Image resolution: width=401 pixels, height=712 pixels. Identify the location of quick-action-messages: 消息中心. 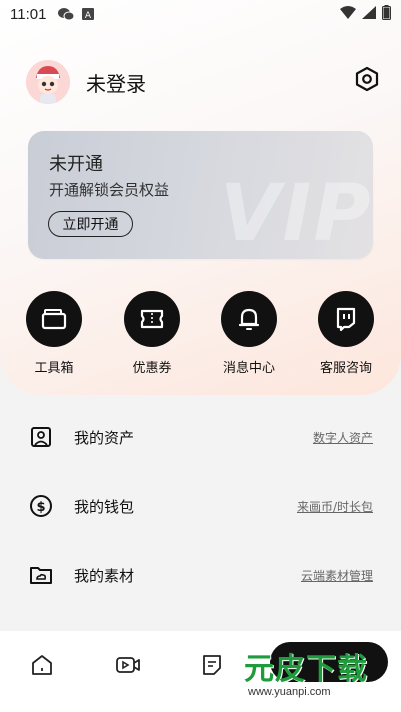
(249, 333).